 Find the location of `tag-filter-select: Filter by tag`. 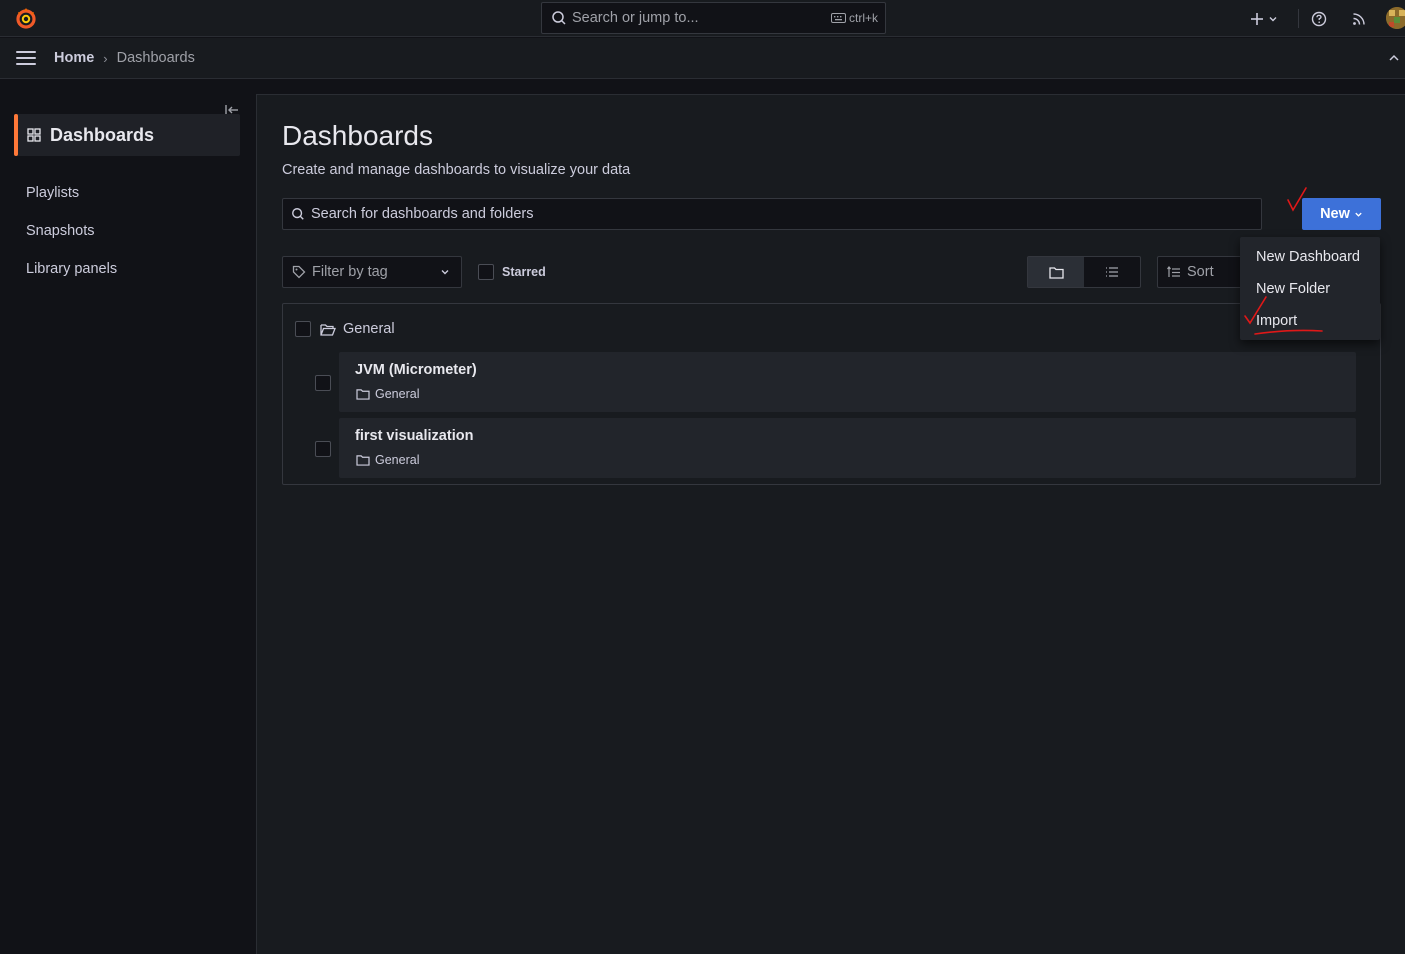

tag-filter-select: Filter by tag is located at coordinates (372, 272).